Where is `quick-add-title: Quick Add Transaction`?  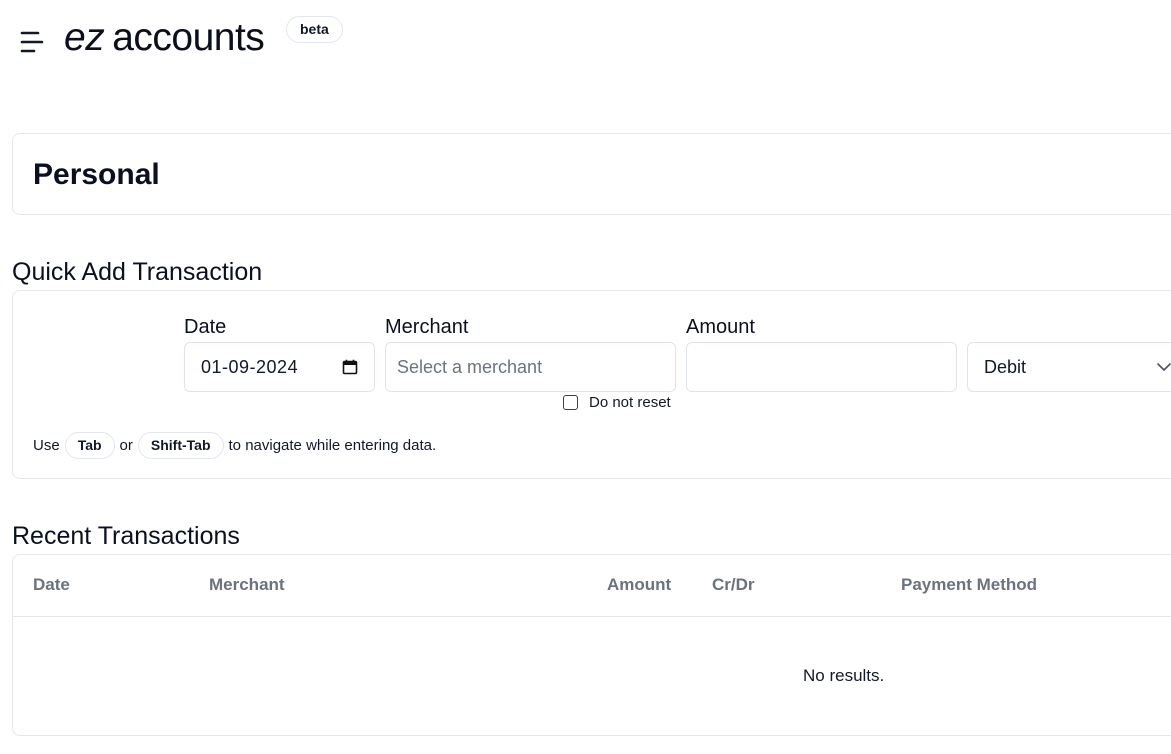 quick-add-title: Quick Add Transaction is located at coordinates (137, 272).